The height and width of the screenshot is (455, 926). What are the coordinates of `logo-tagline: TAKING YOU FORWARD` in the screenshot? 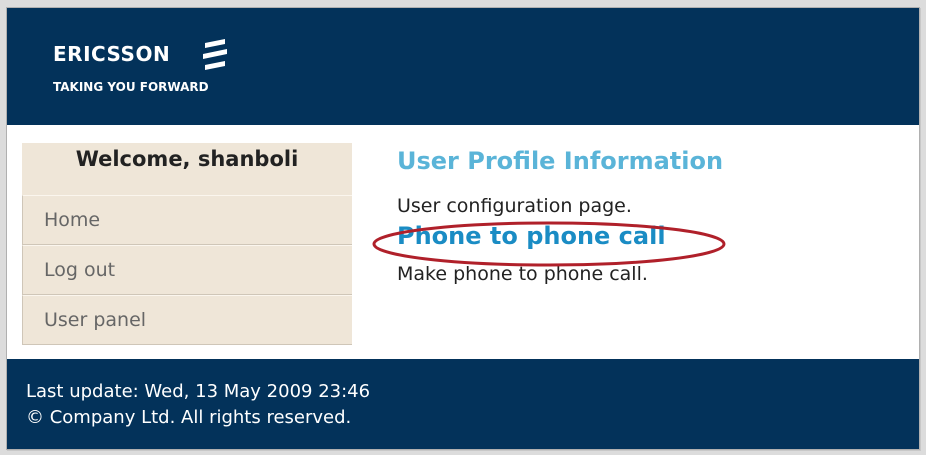 It's located at (131, 87).